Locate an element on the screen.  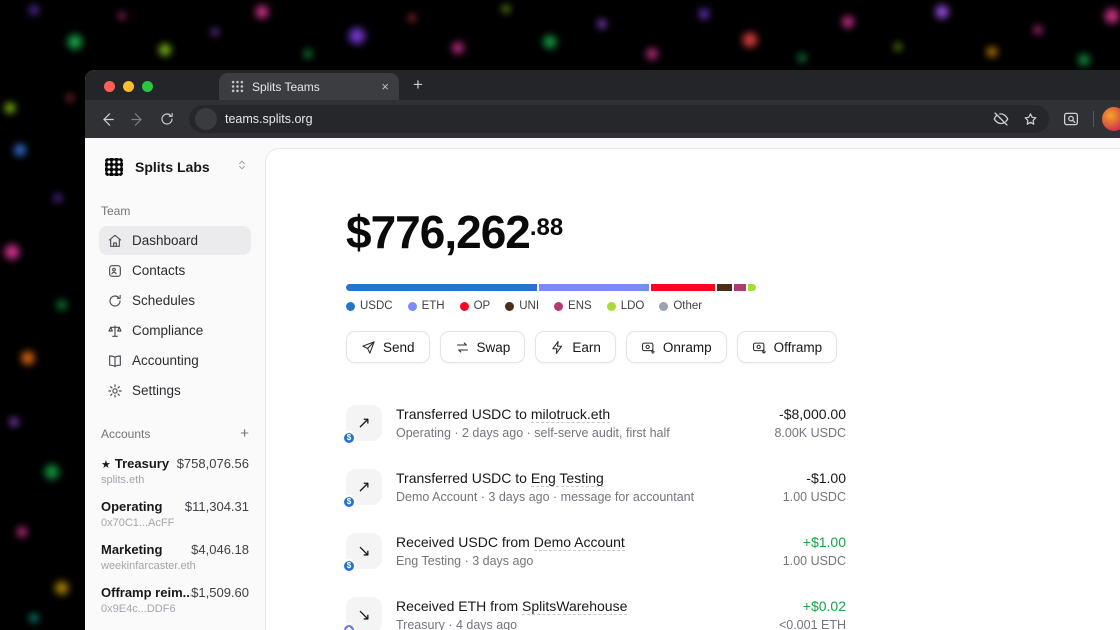
account-item-operating: Operating $11,304.31 0x70C1...AcFF is located at coordinates (175, 514).